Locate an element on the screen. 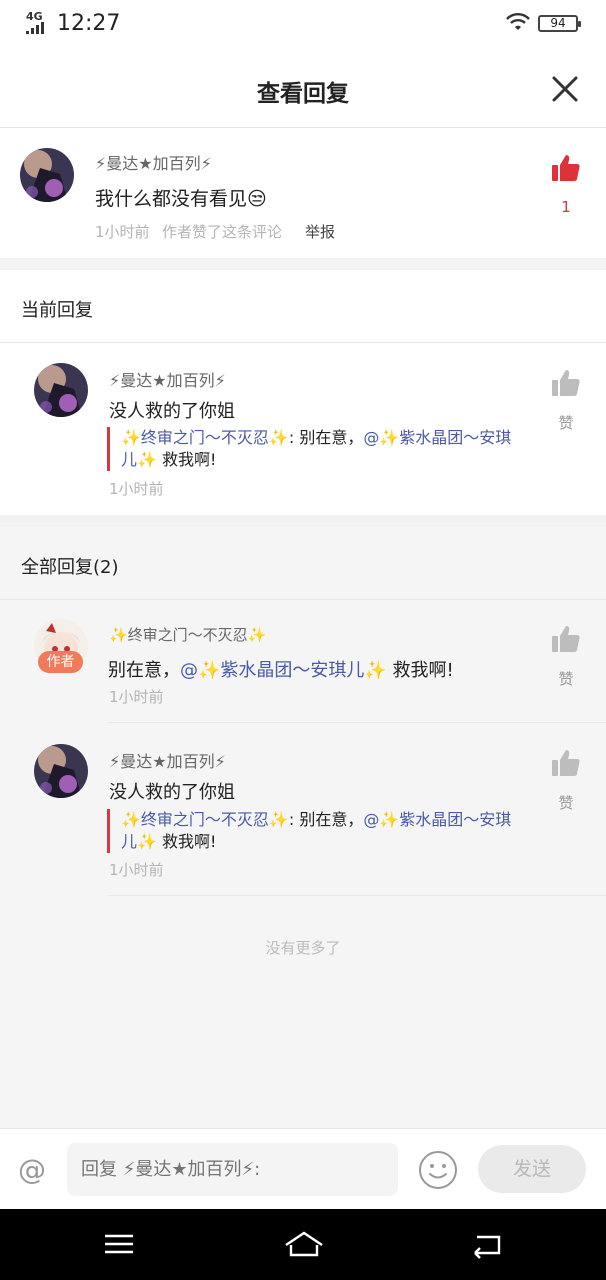 This screenshot has width=606, height=1280. title-bar: 查看回复 is located at coordinates (303, 89).